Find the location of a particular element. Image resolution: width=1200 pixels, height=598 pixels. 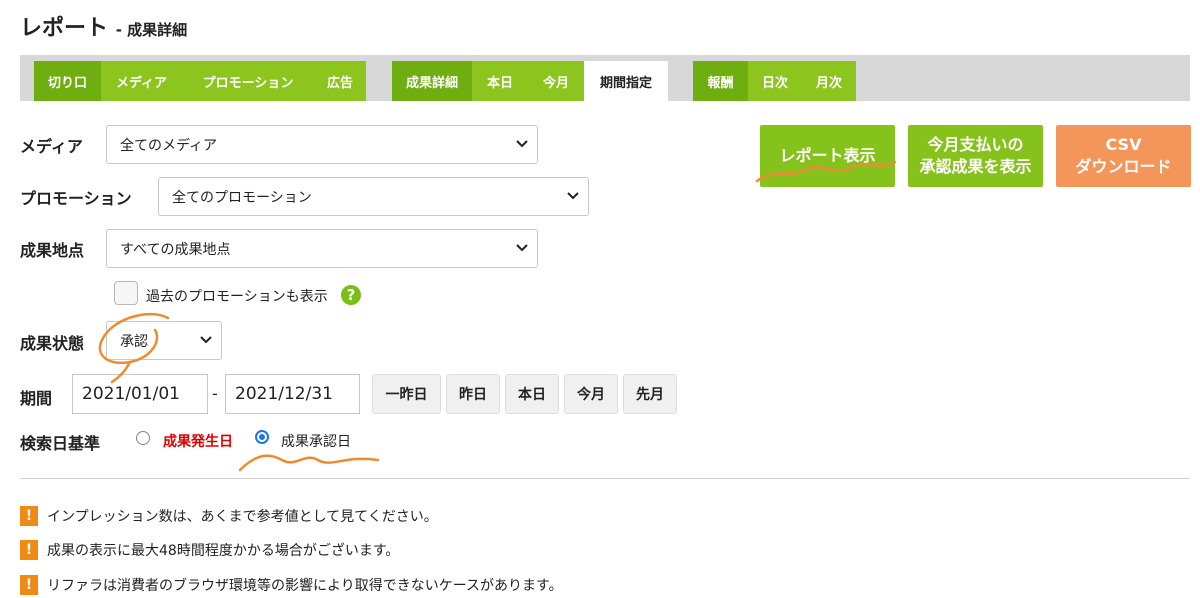

point-label: 成果地点 is located at coordinates (52, 250).